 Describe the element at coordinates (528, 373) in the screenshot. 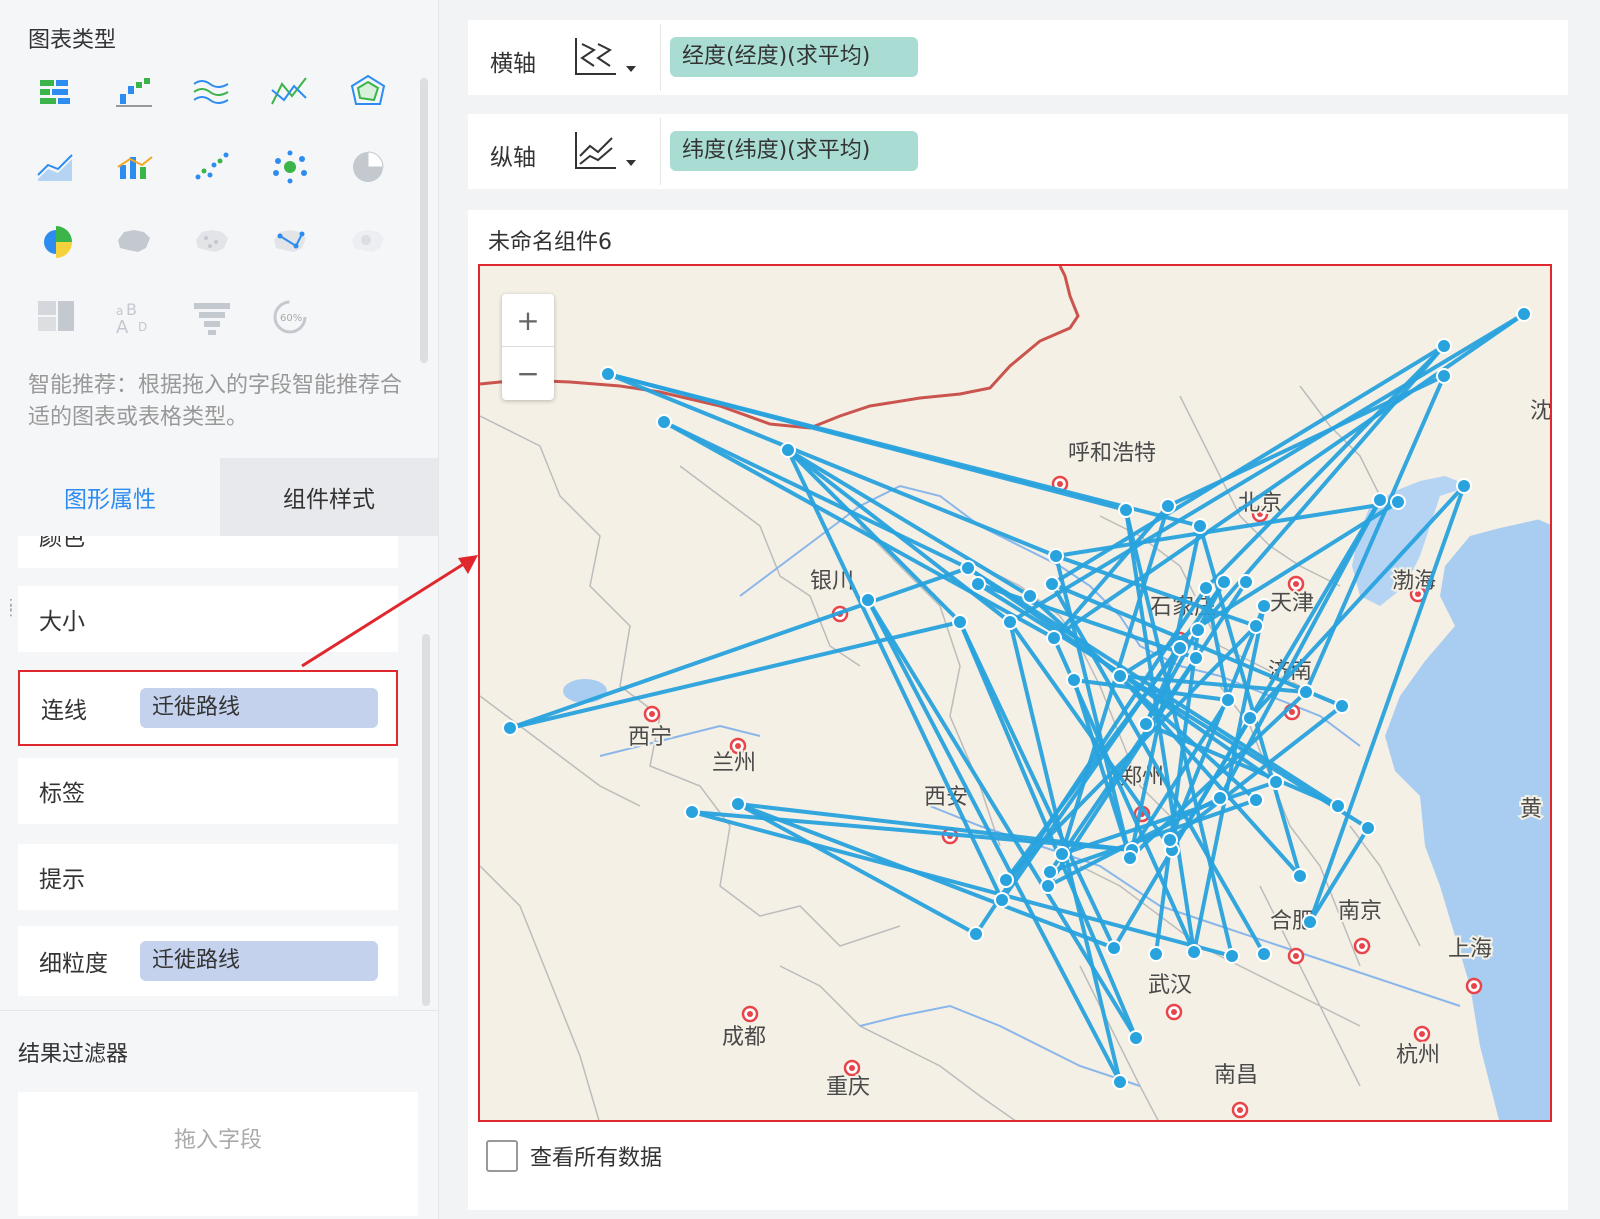

I see `zoom-out-button: −` at that location.